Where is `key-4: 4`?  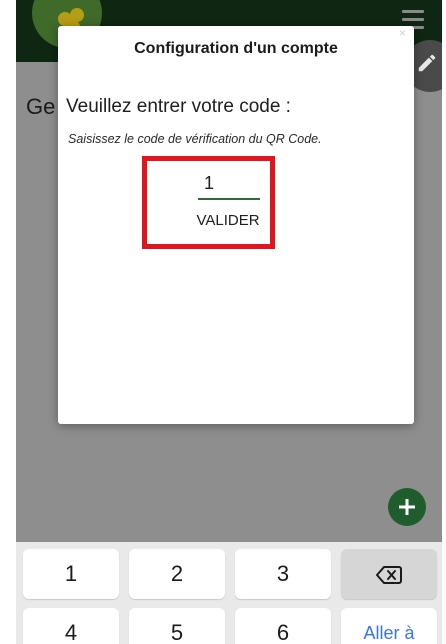
key-4: 4 is located at coordinates (71, 626).